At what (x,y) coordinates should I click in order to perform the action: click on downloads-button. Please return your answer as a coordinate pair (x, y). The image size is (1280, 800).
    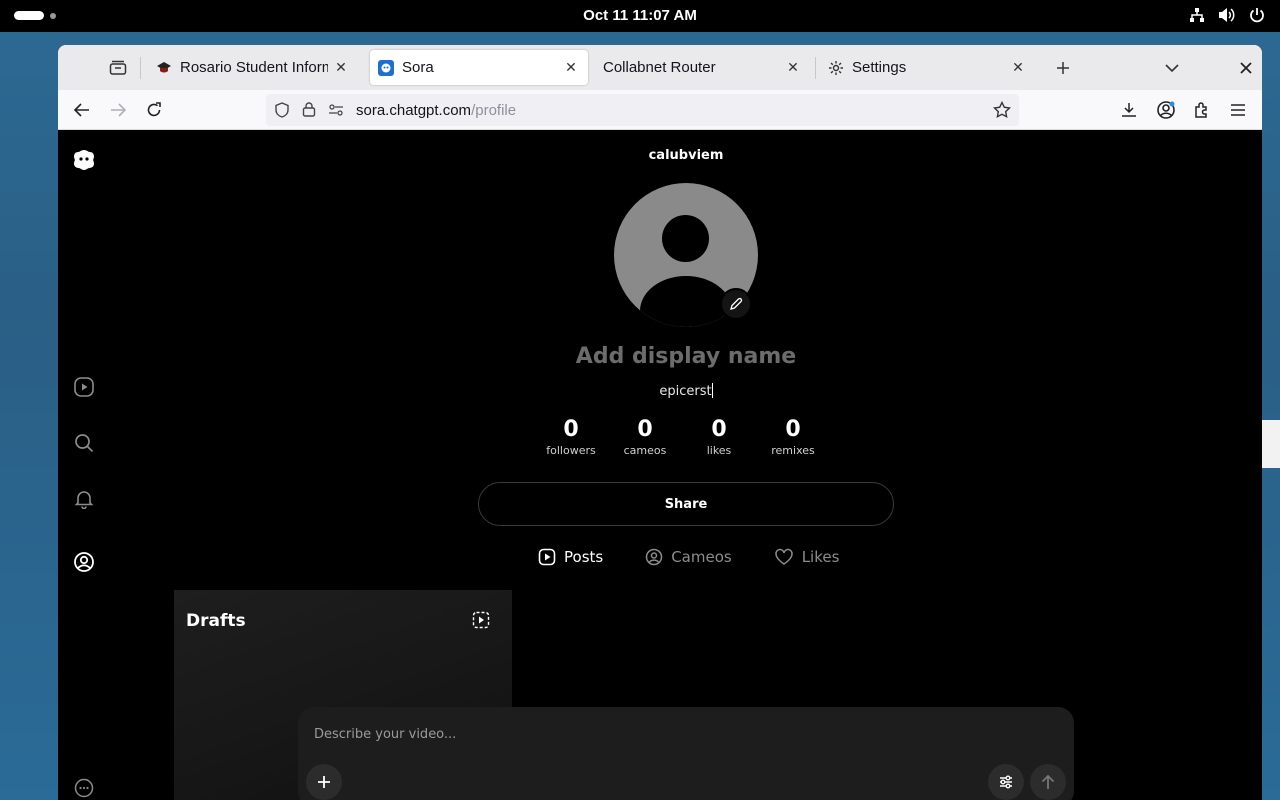
    Looking at the image, I should click on (1129, 110).